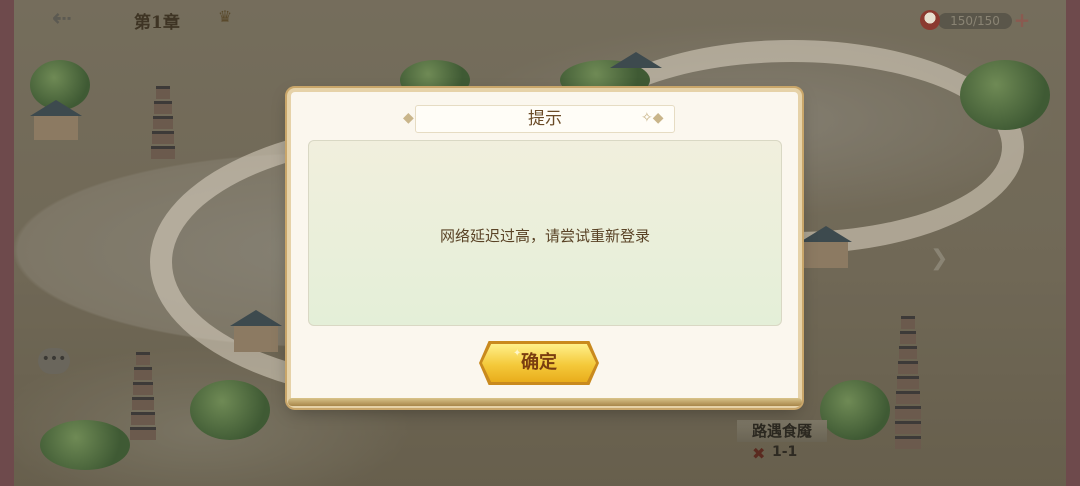  Describe the element at coordinates (782, 431) in the screenshot. I see `stage-name: 路遇食魇` at that location.